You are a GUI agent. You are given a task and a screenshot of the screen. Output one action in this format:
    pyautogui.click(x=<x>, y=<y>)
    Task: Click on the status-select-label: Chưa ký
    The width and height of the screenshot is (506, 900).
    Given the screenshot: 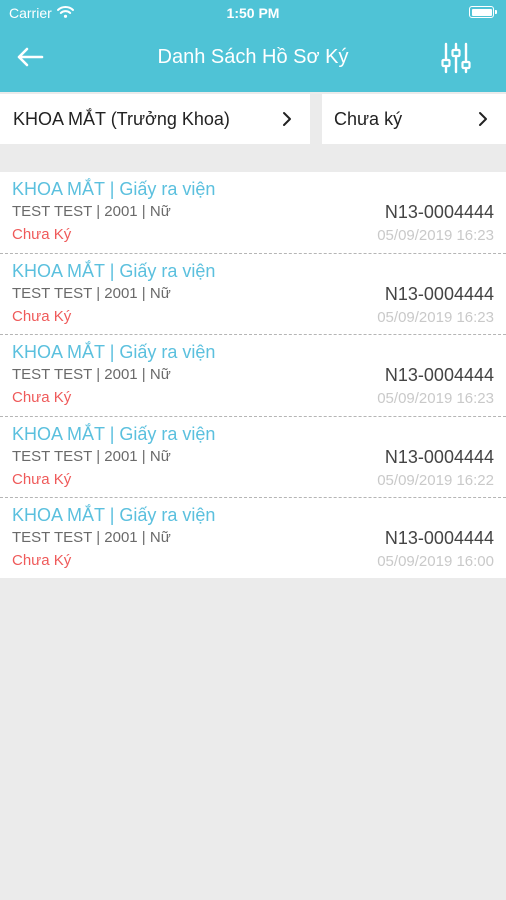 What is the action you would take?
    pyautogui.click(x=368, y=118)
    